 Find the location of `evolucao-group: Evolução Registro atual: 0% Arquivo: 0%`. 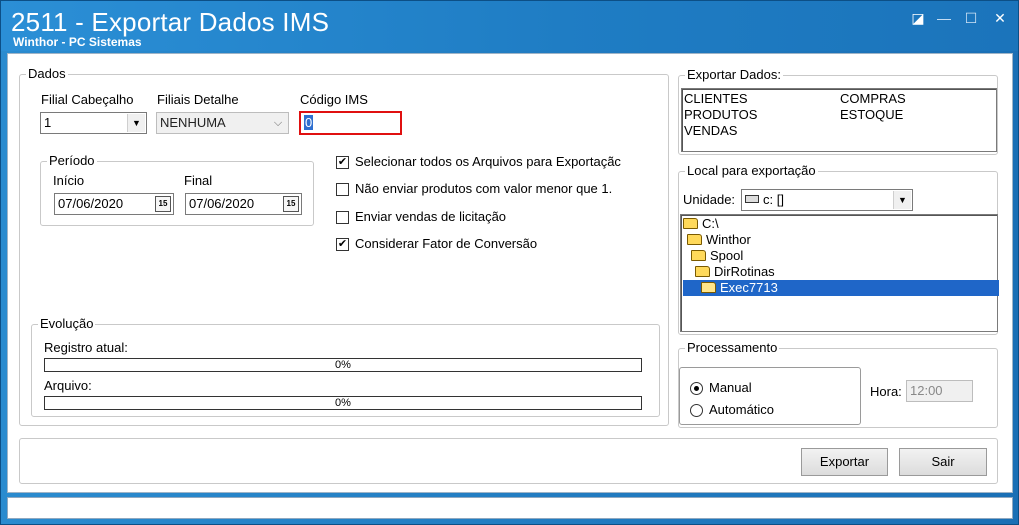

evolucao-group: Evolução Registro atual: 0% Arquivo: 0% is located at coordinates (345, 366).